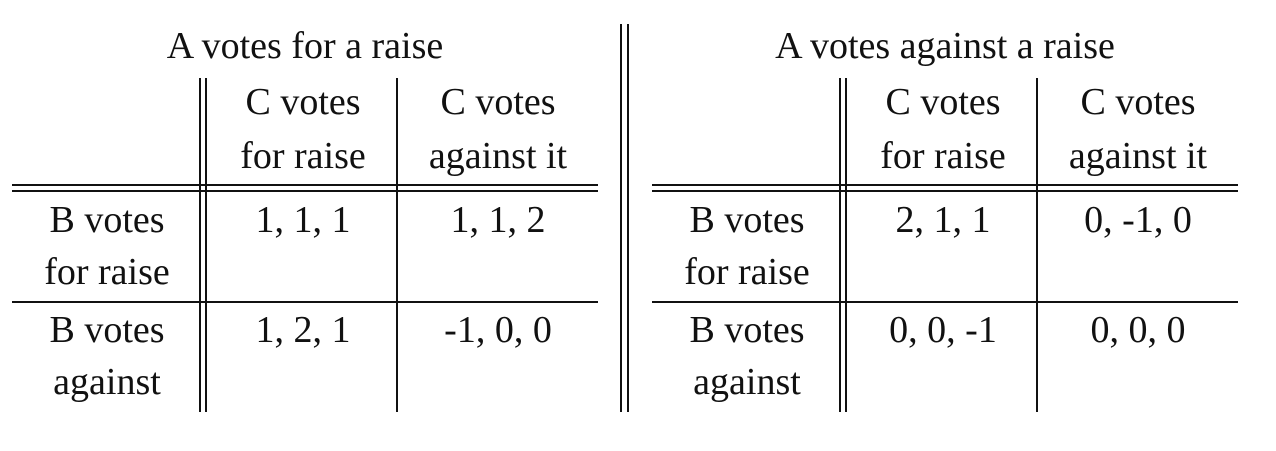 The height and width of the screenshot is (451, 1276). Describe the element at coordinates (498, 330) in the screenshot. I see `payoff-cell: -1, 0, 0` at that location.